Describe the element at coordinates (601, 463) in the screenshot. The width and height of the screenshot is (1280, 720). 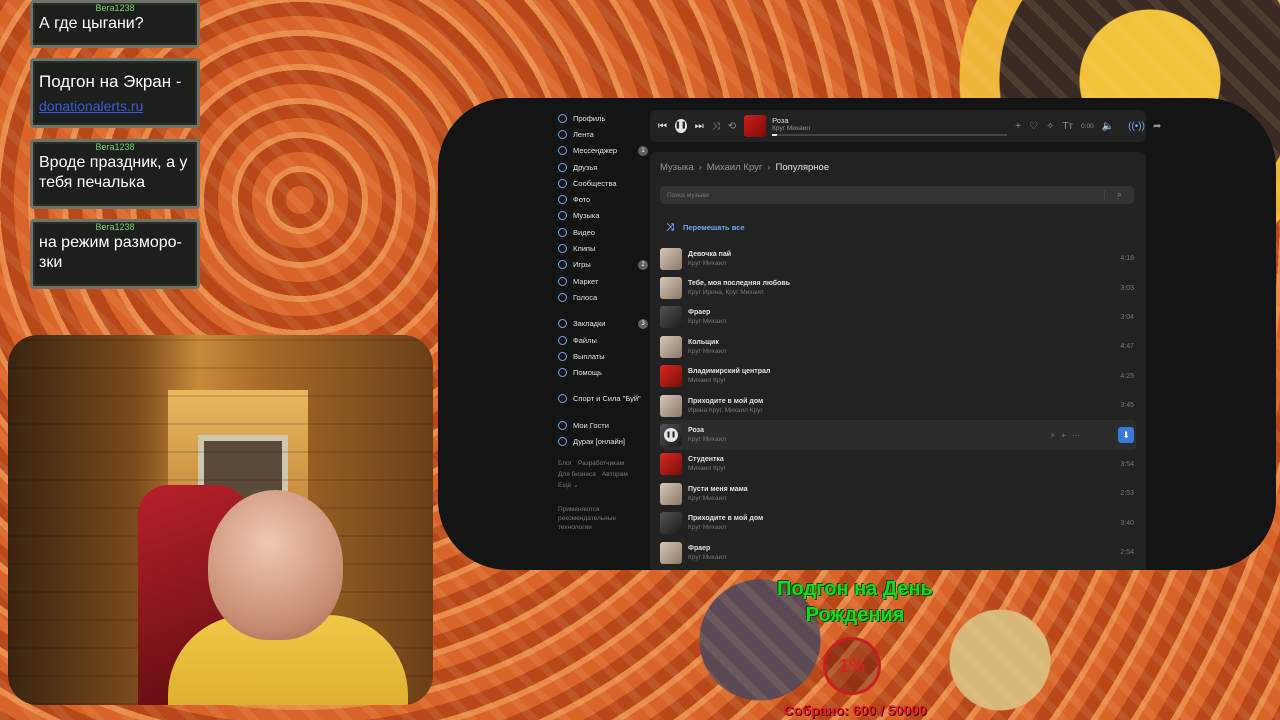
I see `footer-link: Разработчикам` at that location.